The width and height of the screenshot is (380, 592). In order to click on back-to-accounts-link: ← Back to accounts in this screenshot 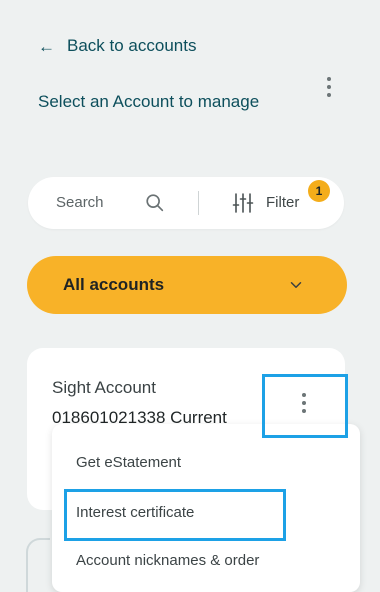, I will do `click(117, 46)`.